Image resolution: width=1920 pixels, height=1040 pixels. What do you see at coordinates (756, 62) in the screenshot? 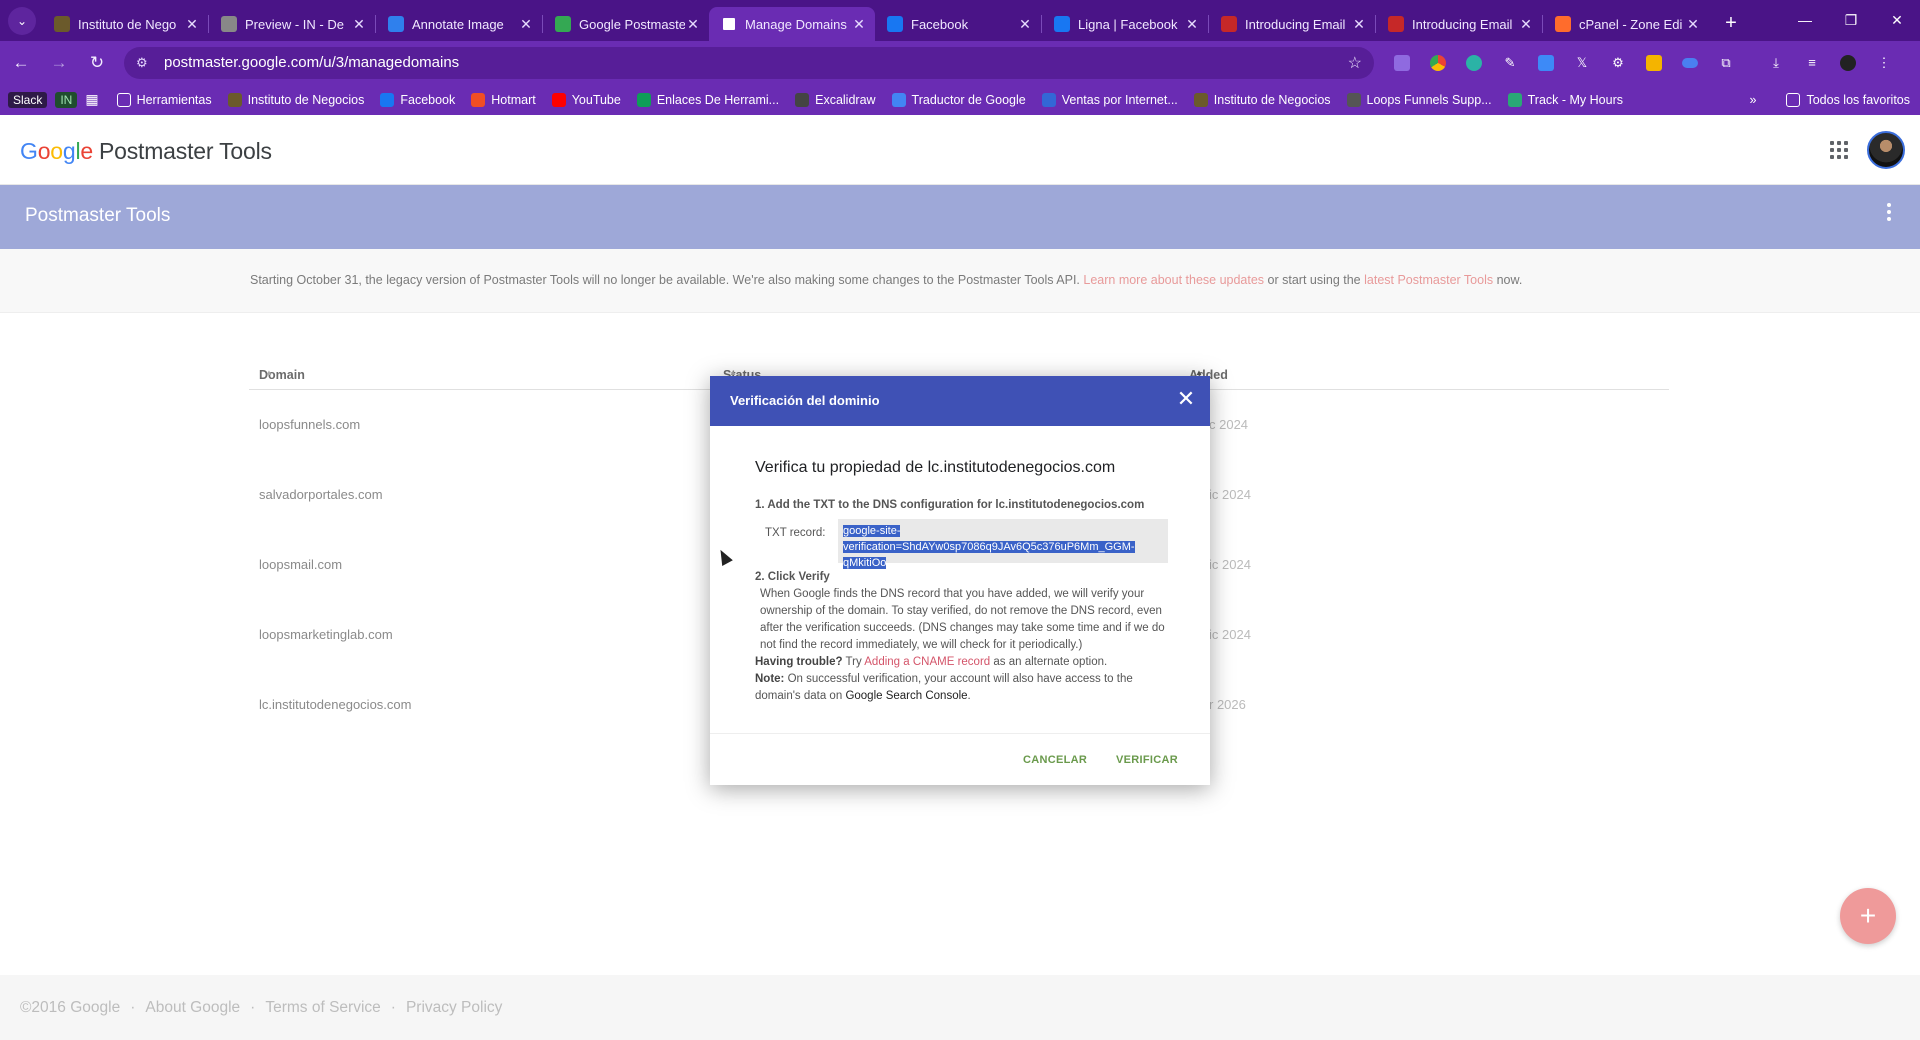
I see `url-text: postmaster.google.com/u/3/managedomains` at bounding box center [756, 62].